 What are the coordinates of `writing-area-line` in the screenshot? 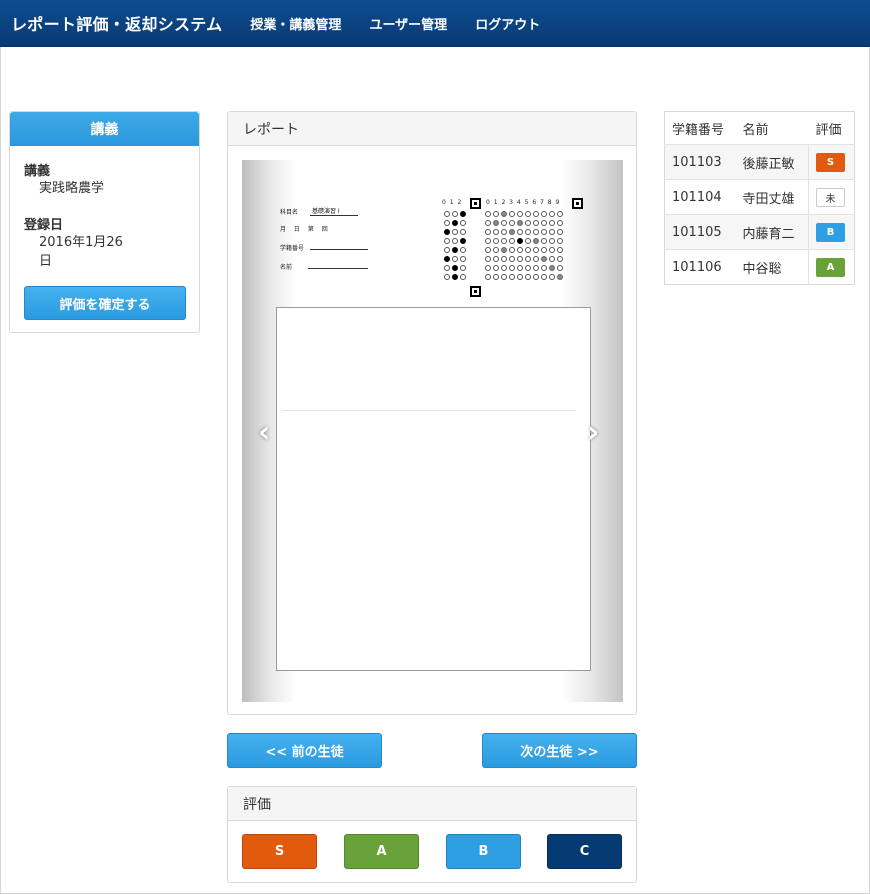 It's located at (429, 410).